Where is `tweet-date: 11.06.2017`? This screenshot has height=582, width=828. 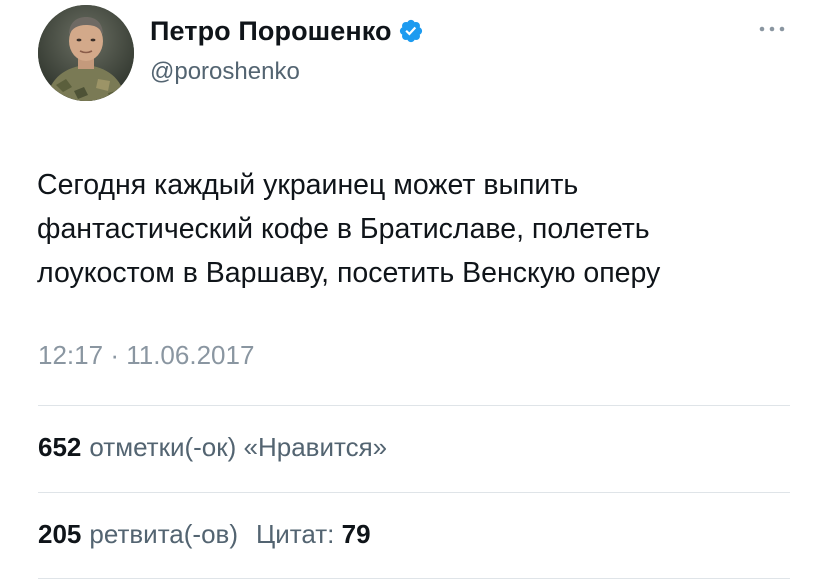
tweet-date: 11.06.2017 is located at coordinates (190, 355).